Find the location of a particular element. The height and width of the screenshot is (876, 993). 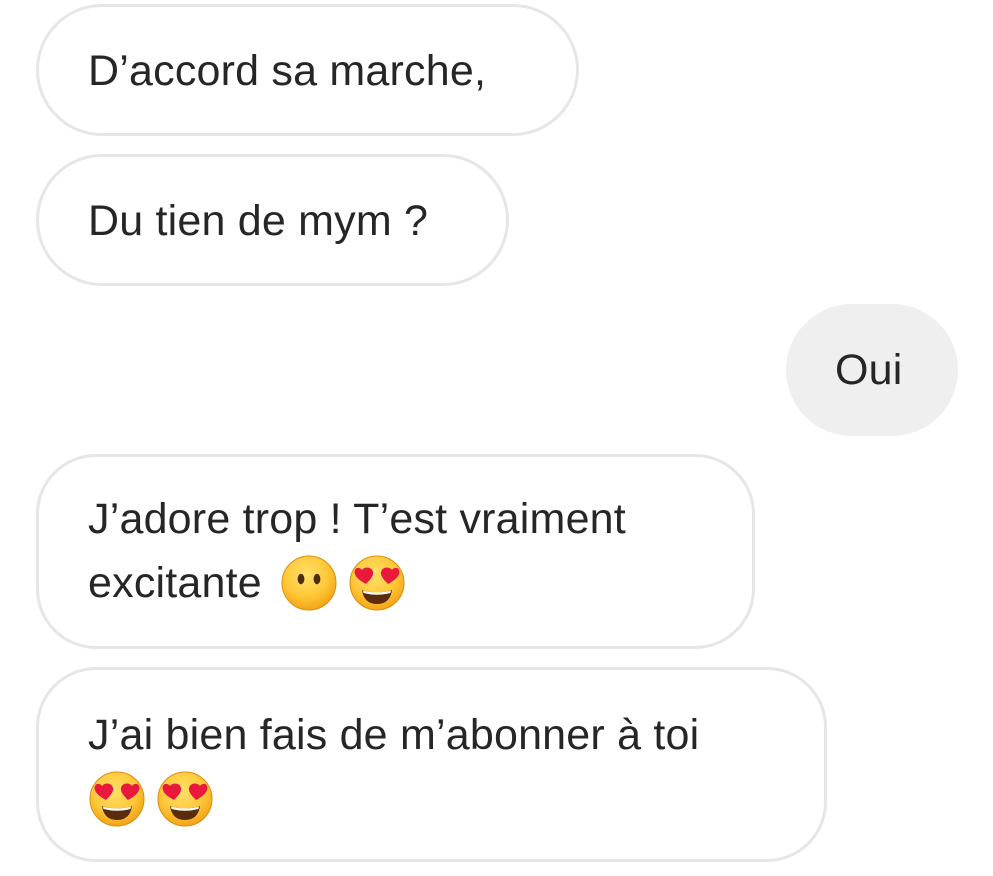

message-bubble-received: Du tien de mym ? is located at coordinates (272, 220).